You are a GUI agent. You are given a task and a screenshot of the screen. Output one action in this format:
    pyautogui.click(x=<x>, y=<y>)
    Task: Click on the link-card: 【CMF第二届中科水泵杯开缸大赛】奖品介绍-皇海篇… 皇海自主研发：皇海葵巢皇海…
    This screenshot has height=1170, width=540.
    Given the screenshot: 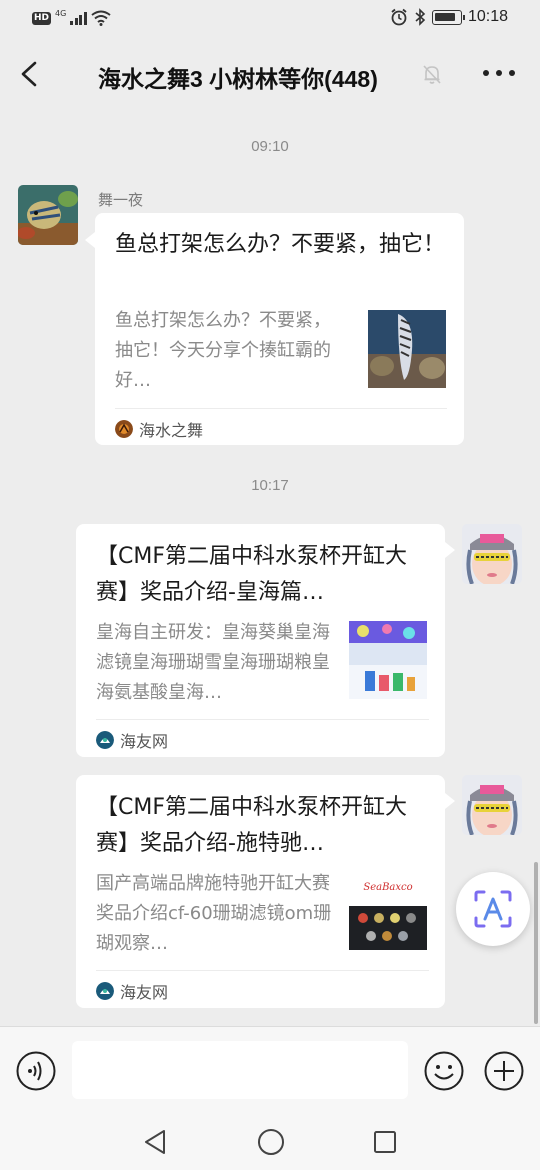 What is the action you would take?
    pyautogui.click(x=260, y=640)
    